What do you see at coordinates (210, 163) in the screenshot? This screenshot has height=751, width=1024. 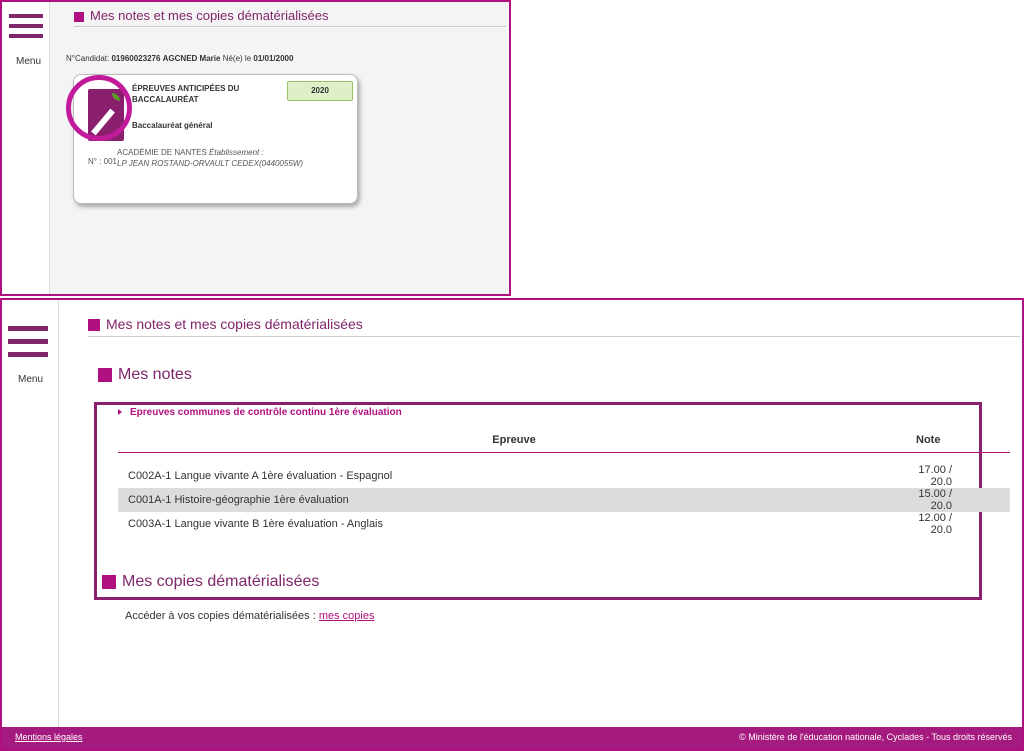 I see `establishment-name: LP JEAN ROSTAND-ORVAULT CEDEX(0440055W)` at bounding box center [210, 163].